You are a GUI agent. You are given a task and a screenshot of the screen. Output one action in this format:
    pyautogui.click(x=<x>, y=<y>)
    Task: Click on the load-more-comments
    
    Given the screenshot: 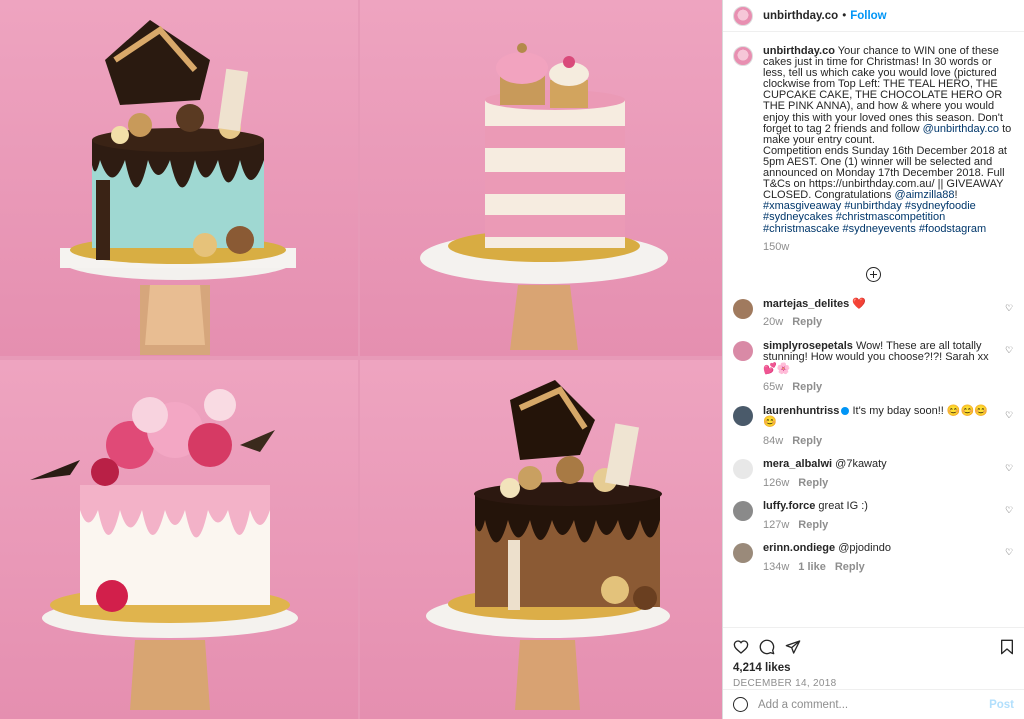 What is the action you would take?
    pyautogui.click(x=873, y=275)
    